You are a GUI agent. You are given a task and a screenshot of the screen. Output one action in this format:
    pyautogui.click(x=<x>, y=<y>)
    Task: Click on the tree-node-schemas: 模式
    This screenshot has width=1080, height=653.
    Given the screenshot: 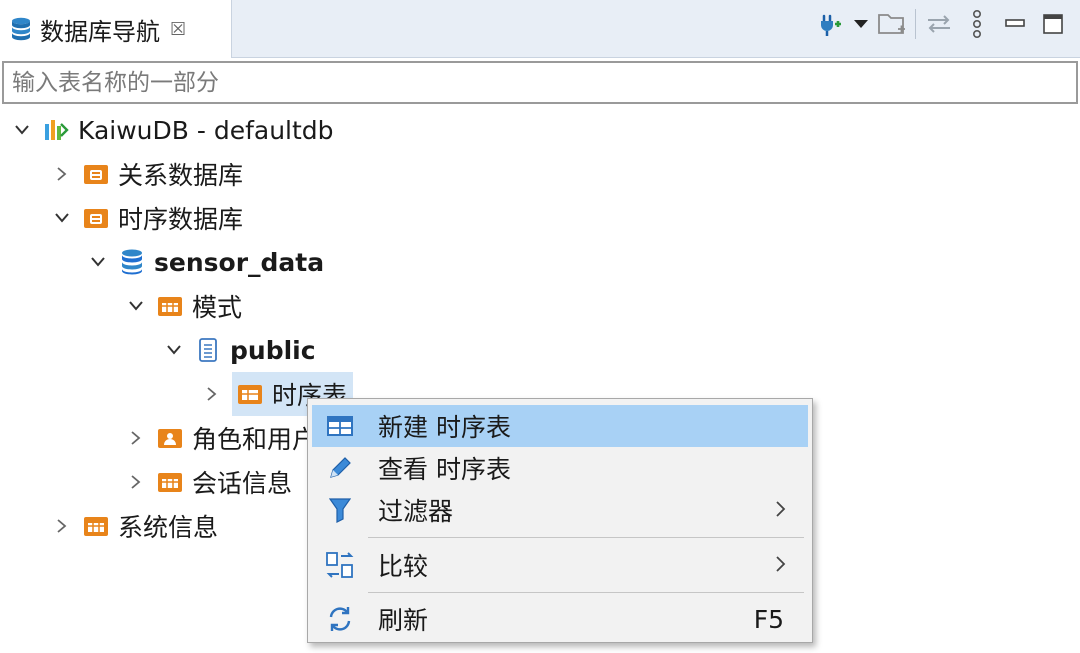 What is the action you would take?
    pyautogui.click(x=183, y=306)
    